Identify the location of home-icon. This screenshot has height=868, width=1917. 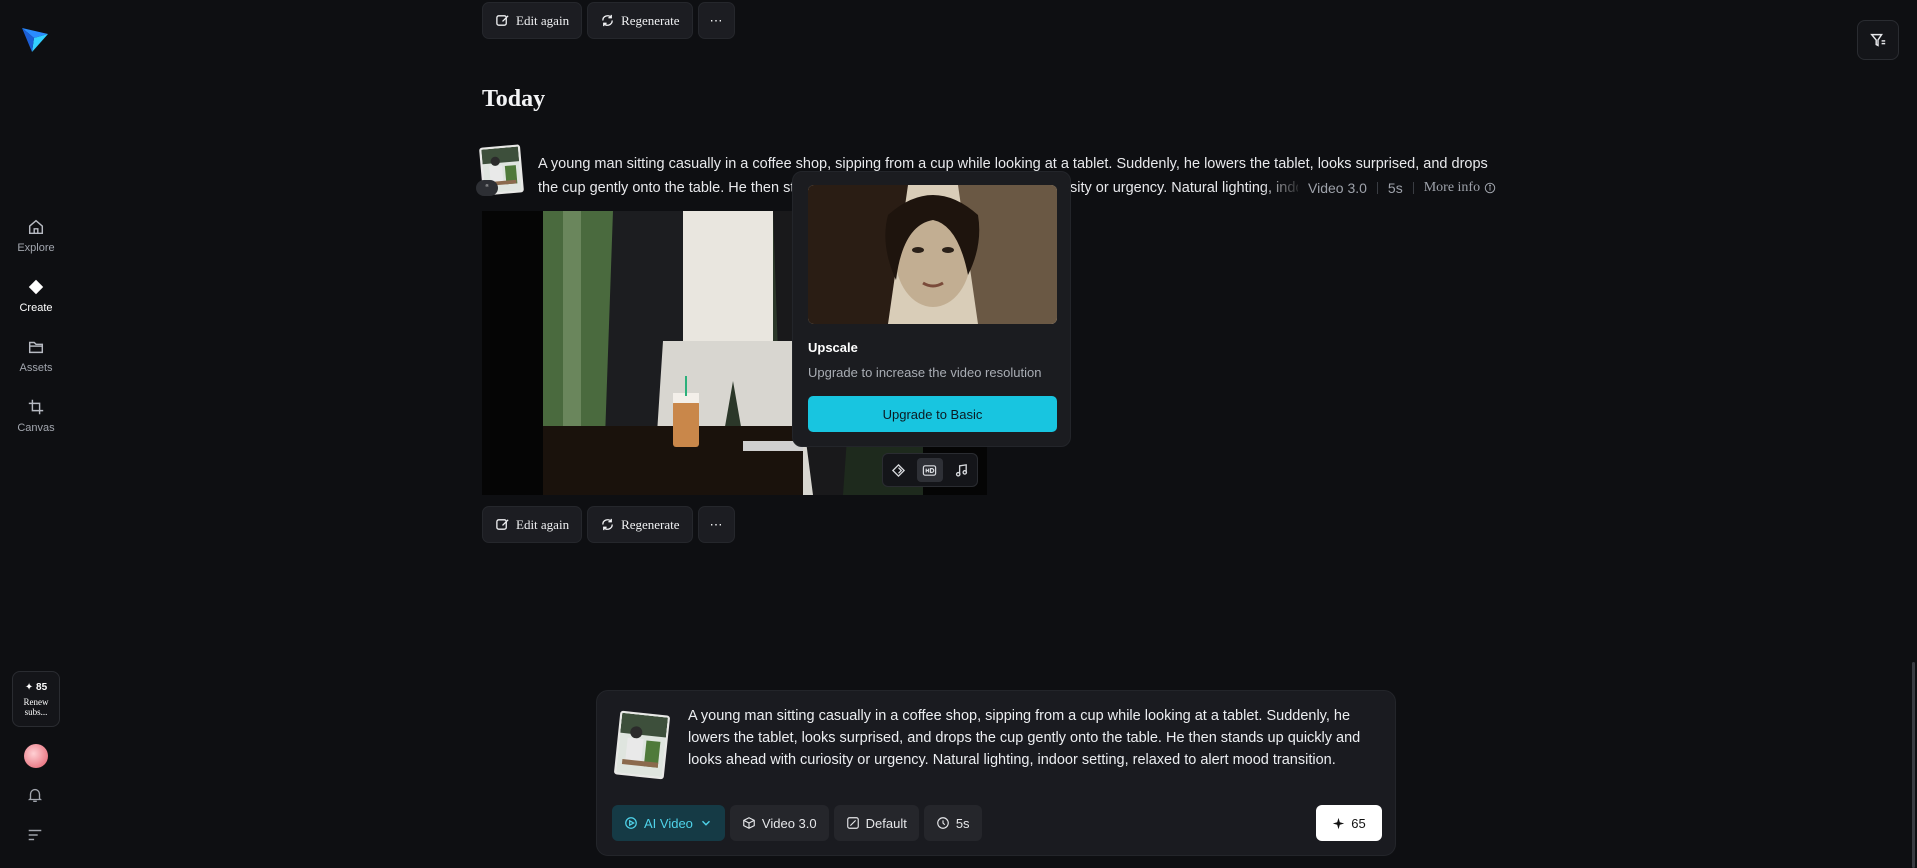
(36, 227).